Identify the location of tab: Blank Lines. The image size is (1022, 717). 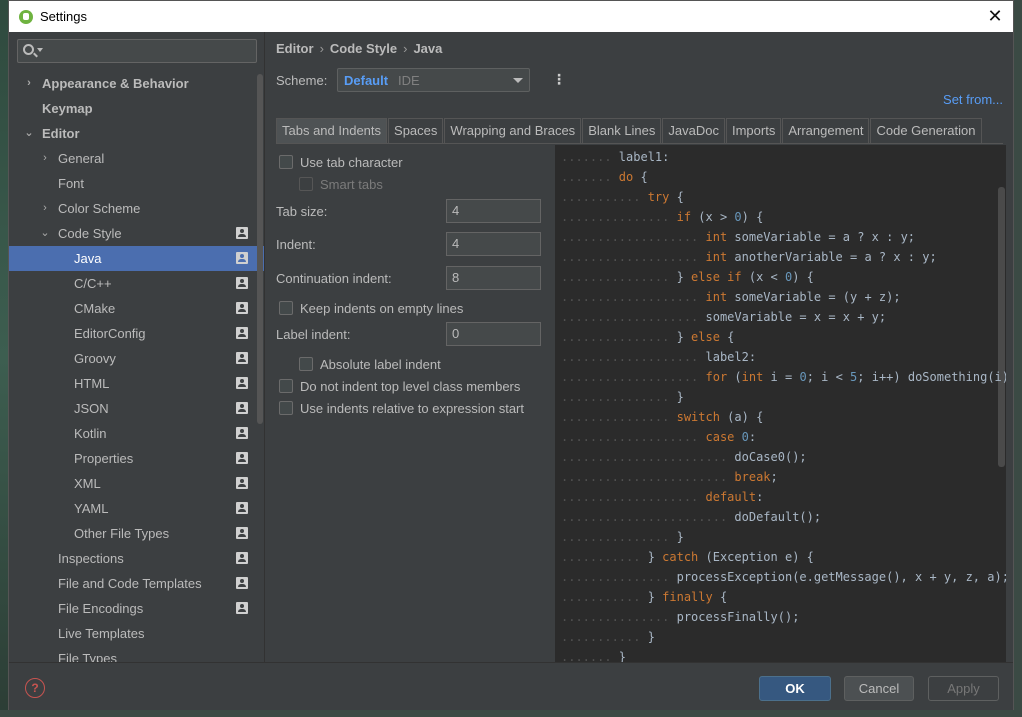
(622, 130).